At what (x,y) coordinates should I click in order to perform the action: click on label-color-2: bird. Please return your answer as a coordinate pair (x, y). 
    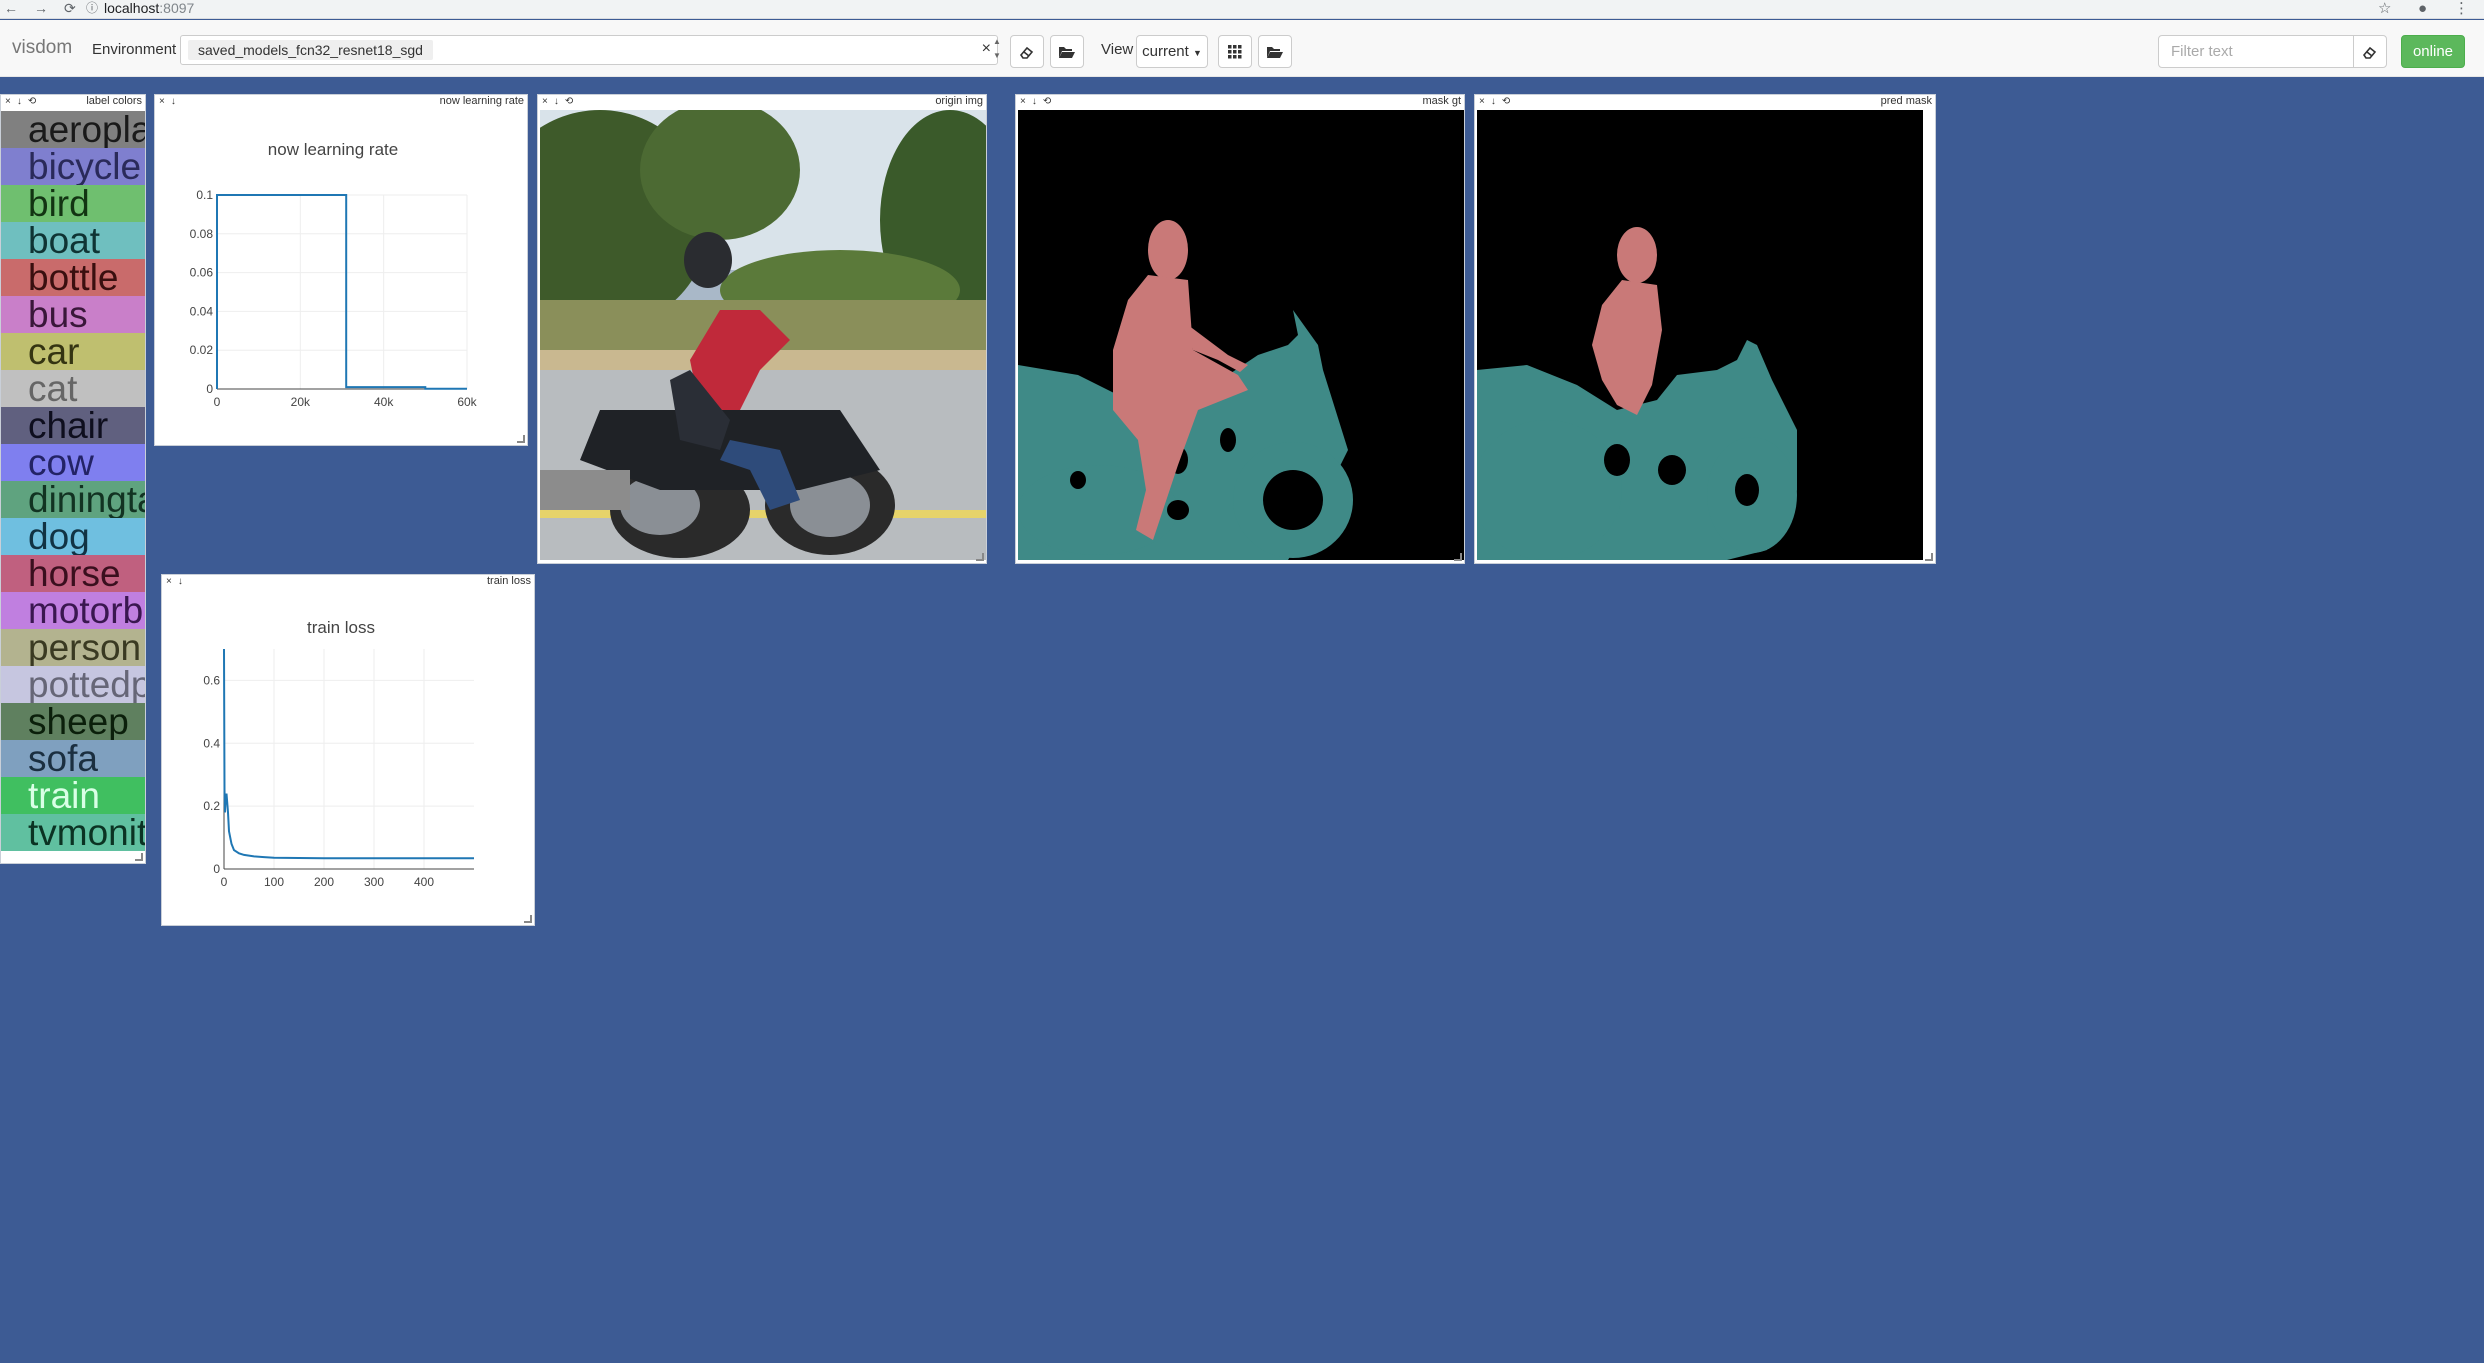
    Looking at the image, I should click on (73, 203).